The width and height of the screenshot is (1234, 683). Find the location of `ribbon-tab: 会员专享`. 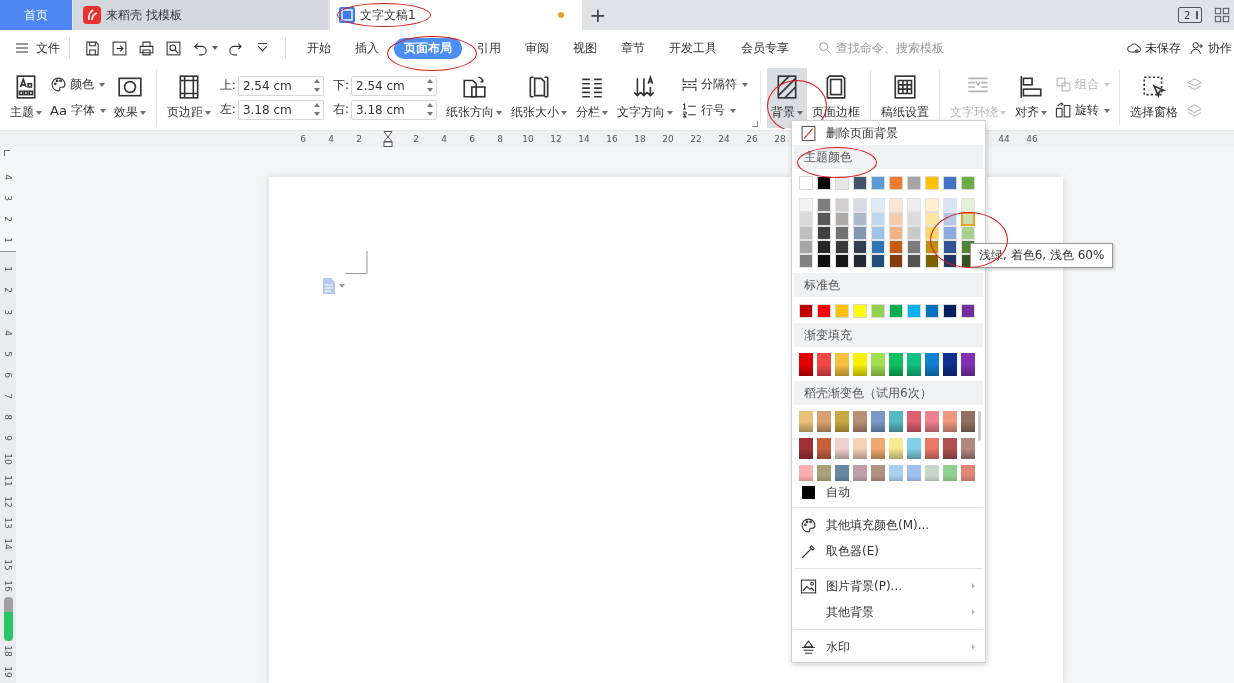

ribbon-tab: 会员专享 is located at coordinates (765, 48).